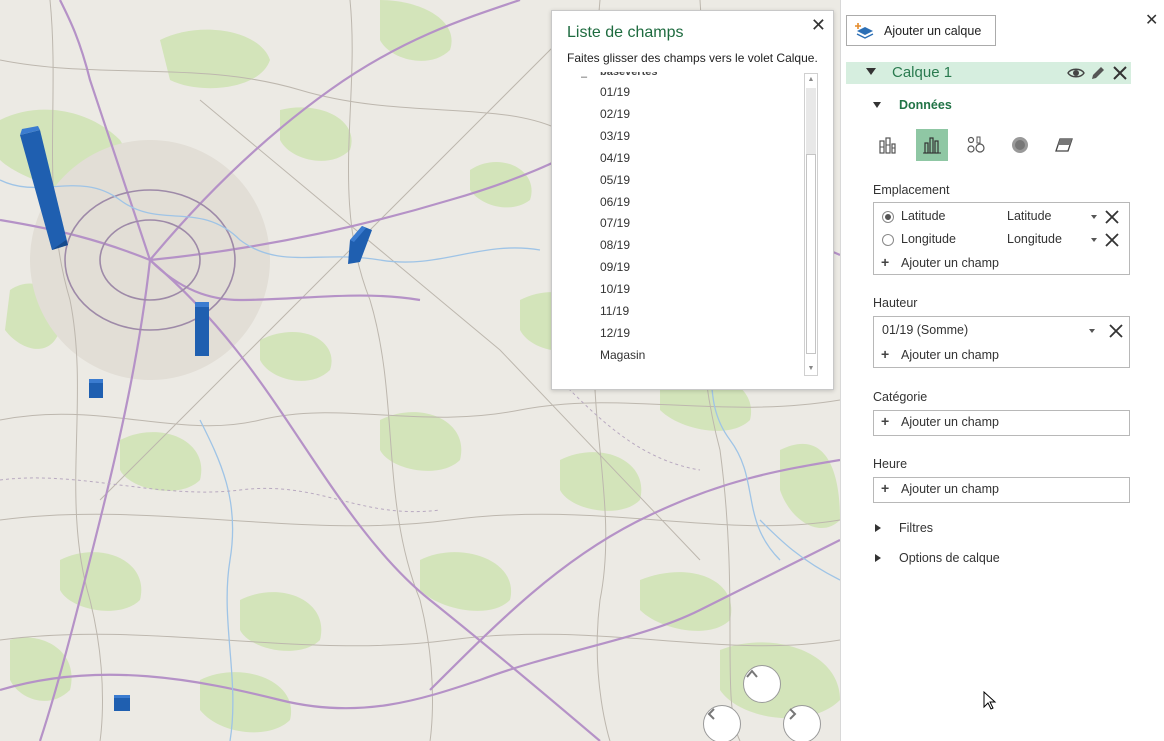  I want to click on rotate-left-button, so click(722, 723).